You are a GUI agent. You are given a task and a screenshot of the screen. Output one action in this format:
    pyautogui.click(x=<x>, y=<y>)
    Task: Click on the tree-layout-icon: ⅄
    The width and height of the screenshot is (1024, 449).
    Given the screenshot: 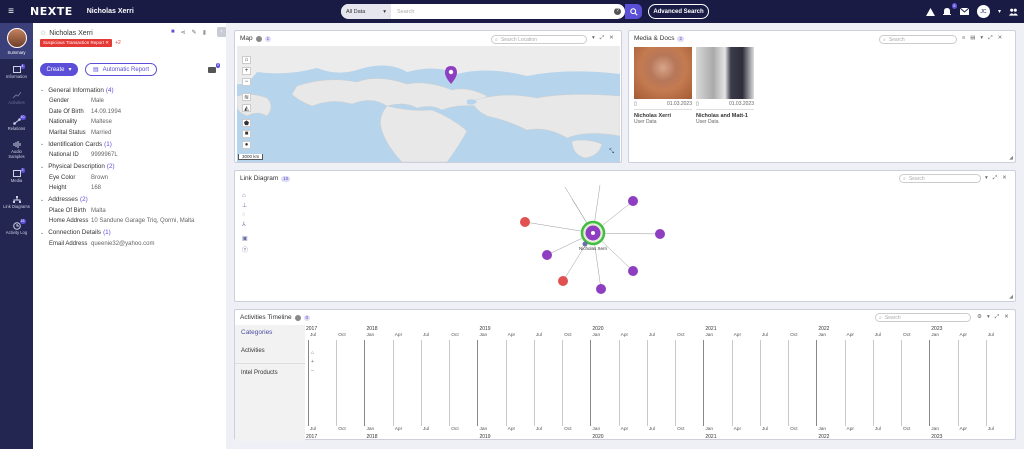 What is the action you would take?
    pyautogui.click(x=245, y=224)
    